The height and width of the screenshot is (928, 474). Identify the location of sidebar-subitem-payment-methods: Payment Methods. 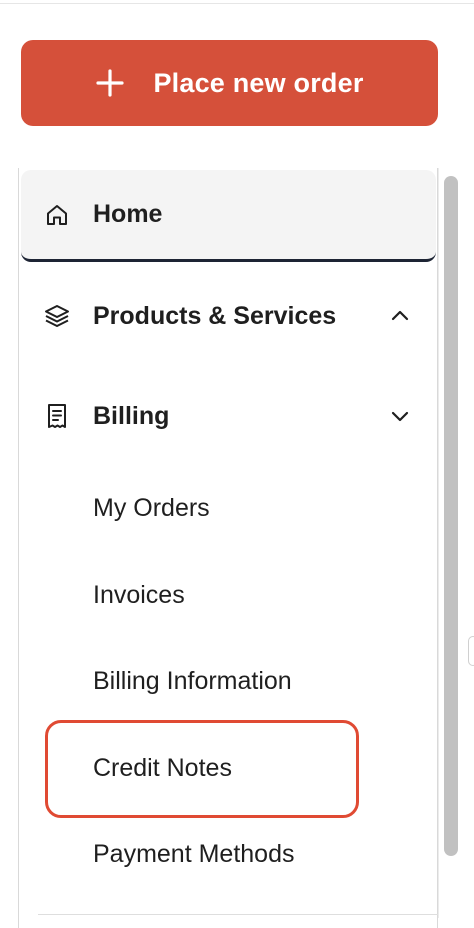
(194, 854).